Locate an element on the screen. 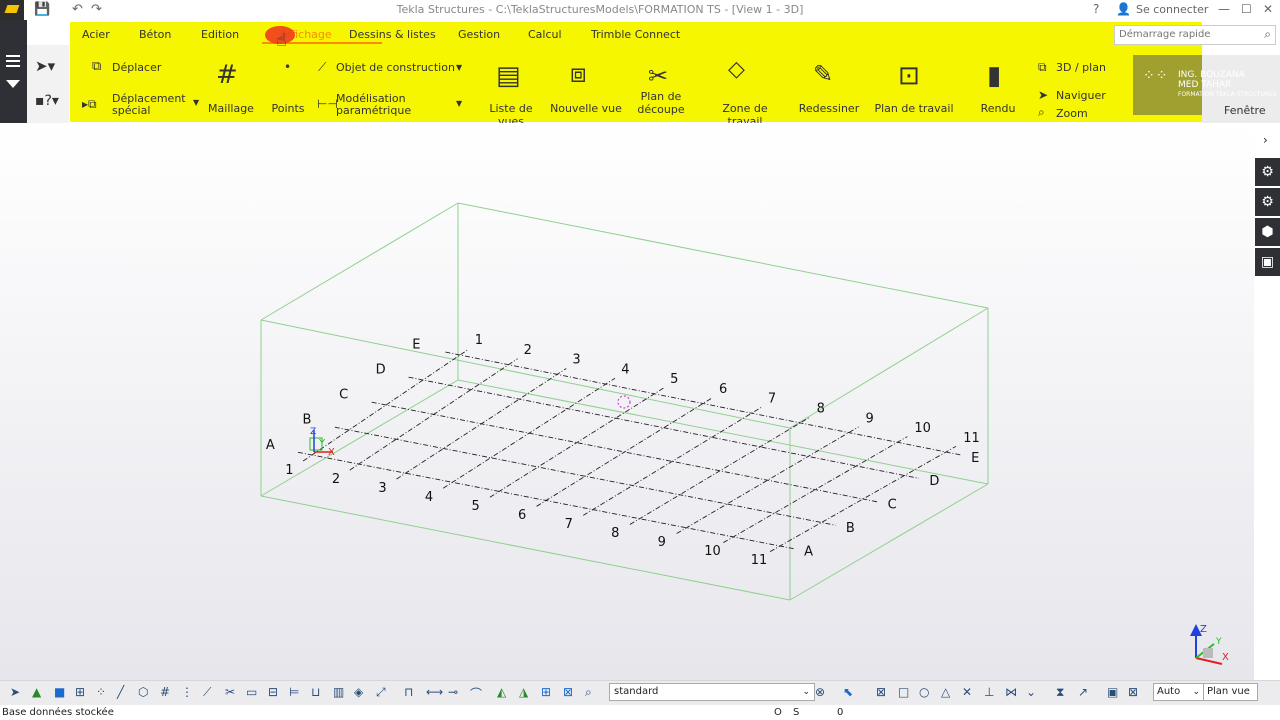  3d-plan-icon: ⧉ is located at coordinates (1042, 67).